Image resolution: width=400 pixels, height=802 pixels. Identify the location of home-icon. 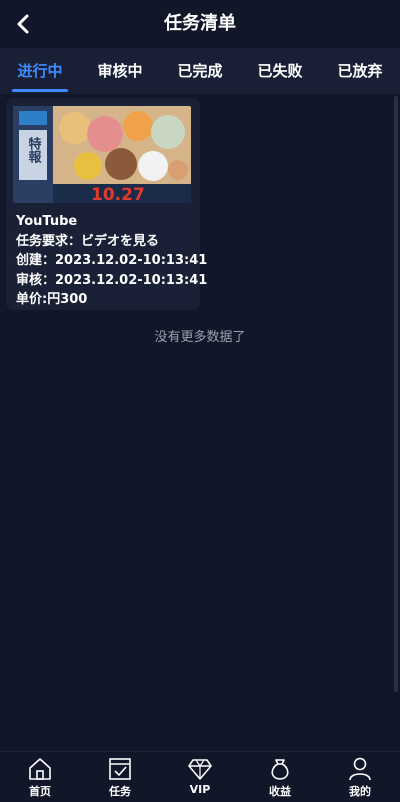
(40, 769).